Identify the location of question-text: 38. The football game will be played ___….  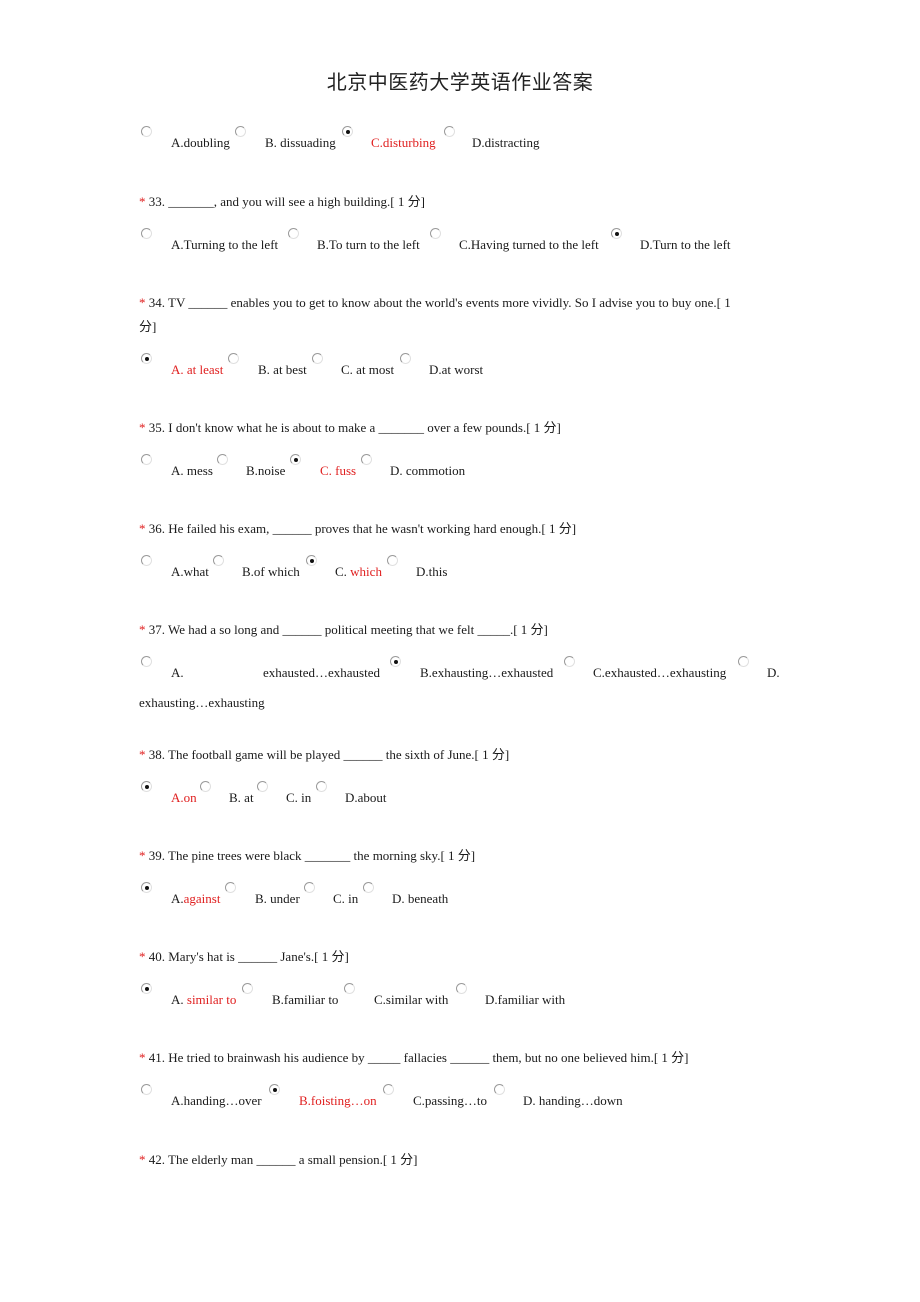
(329, 754).